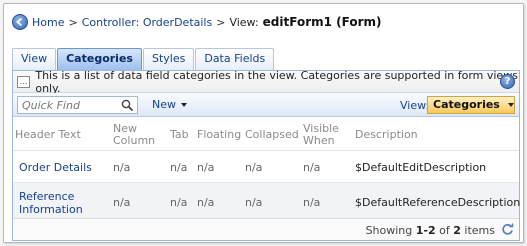  I want to click on toolbar: Quick Find New View: Categories, so click(266, 105).